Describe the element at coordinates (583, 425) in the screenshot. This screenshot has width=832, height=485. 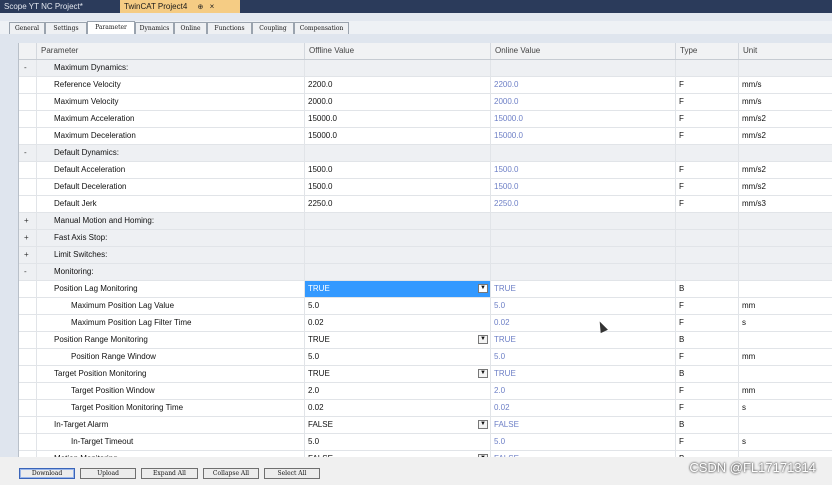
I see `online-value: FALSE` at that location.